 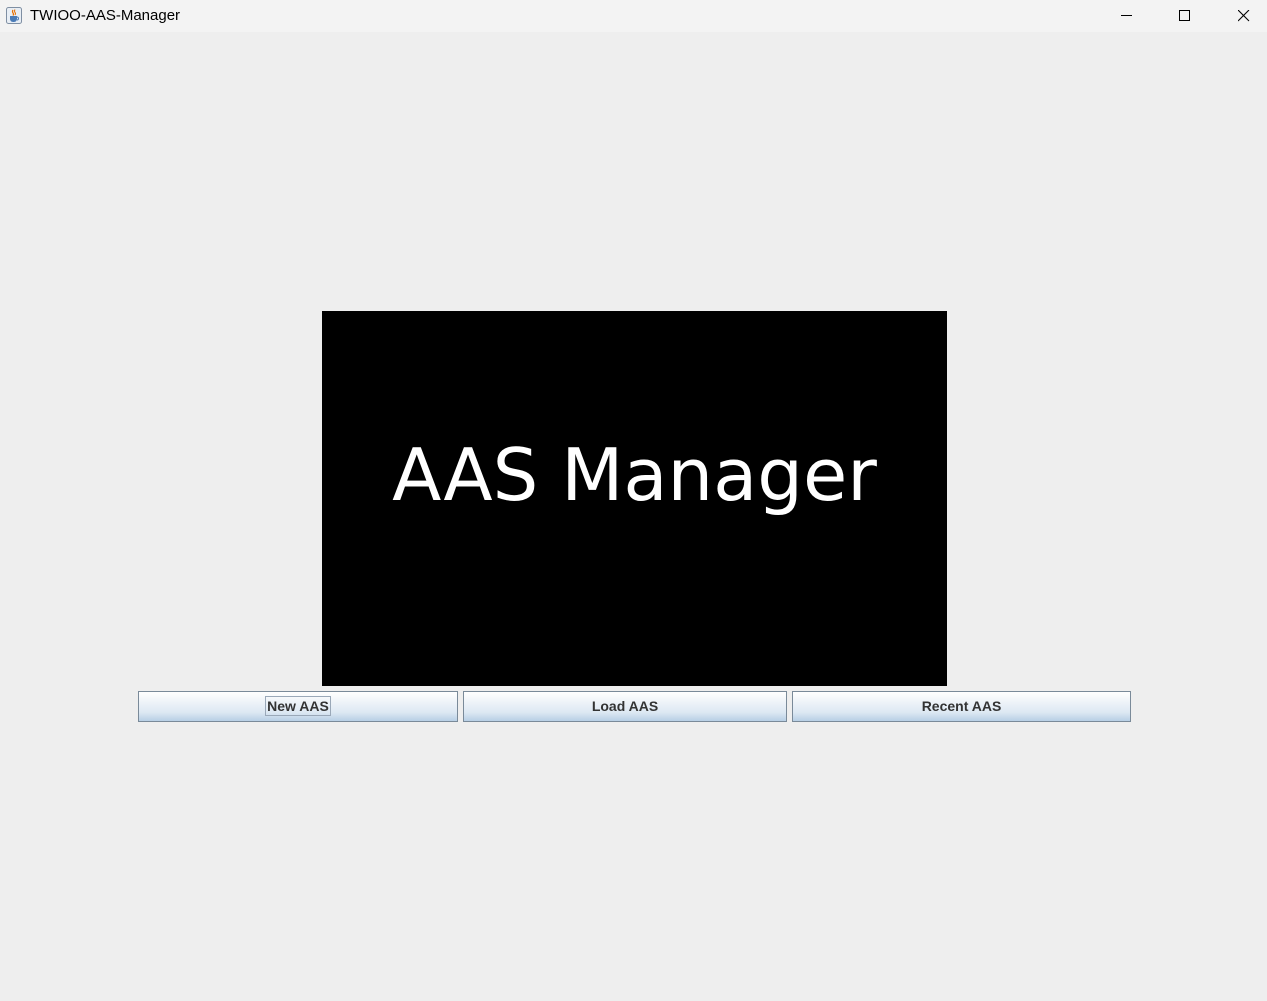 I want to click on maximize-button, so click(x=1185, y=16).